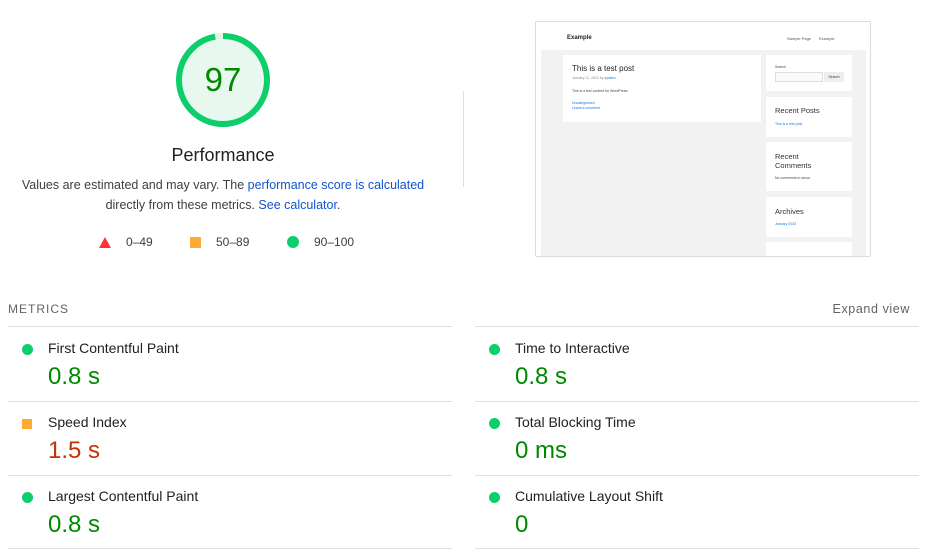  Describe the element at coordinates (123, 496) in the screenshot. I see `metric-name: Largest Contentful Paint` at that location.